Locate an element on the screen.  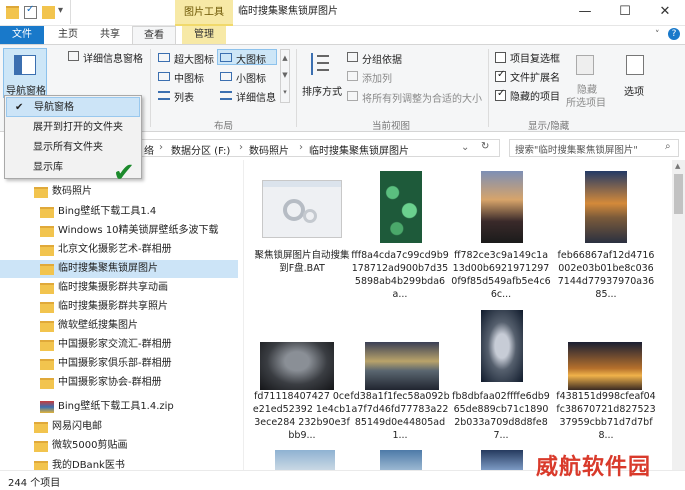
scroll-thumb is located at coordinates (678, 194).